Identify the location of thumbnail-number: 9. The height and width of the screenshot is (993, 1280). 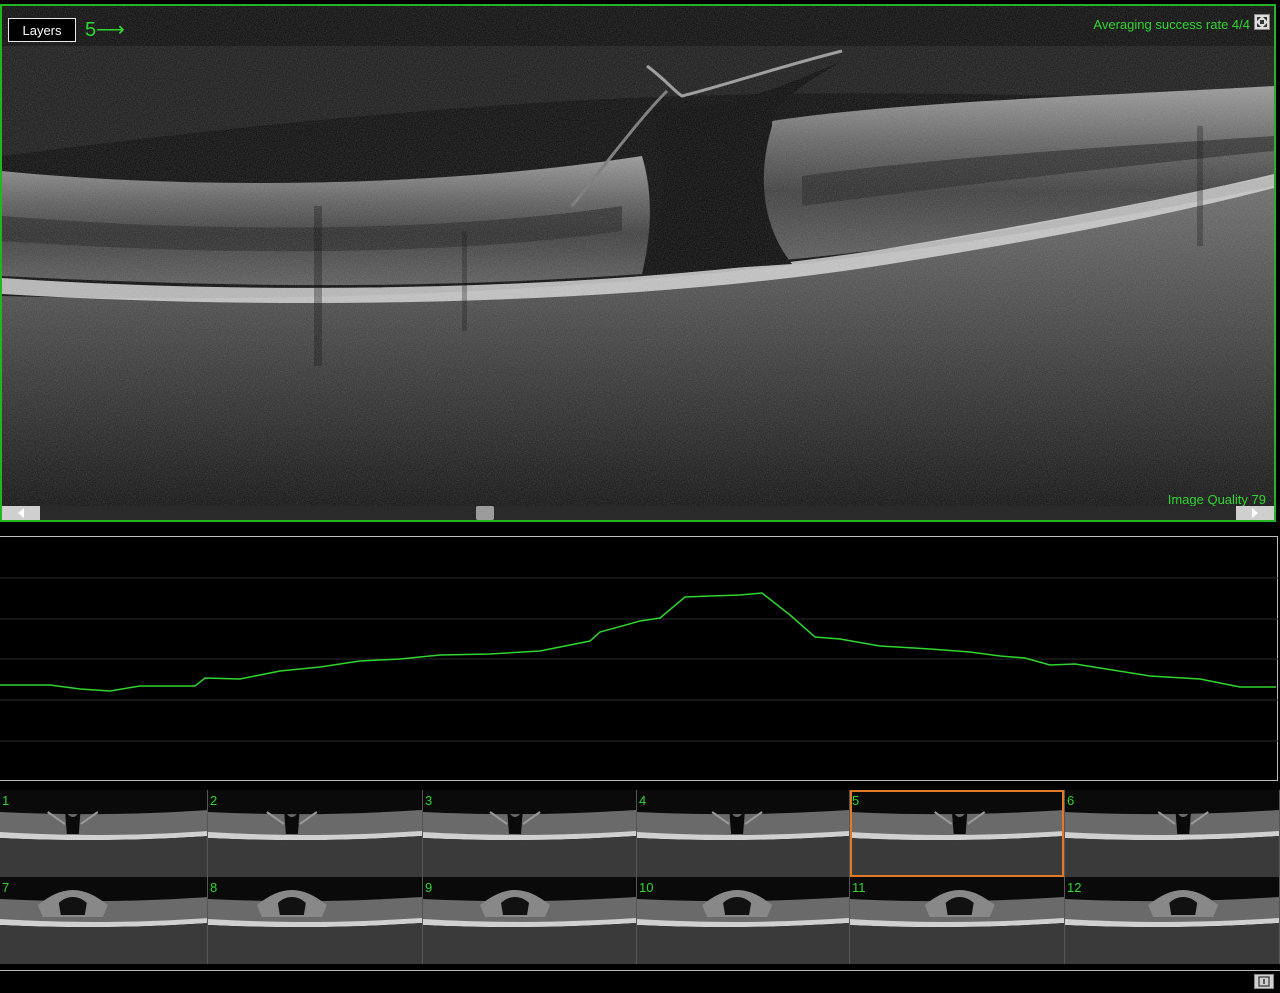
(429, 887).